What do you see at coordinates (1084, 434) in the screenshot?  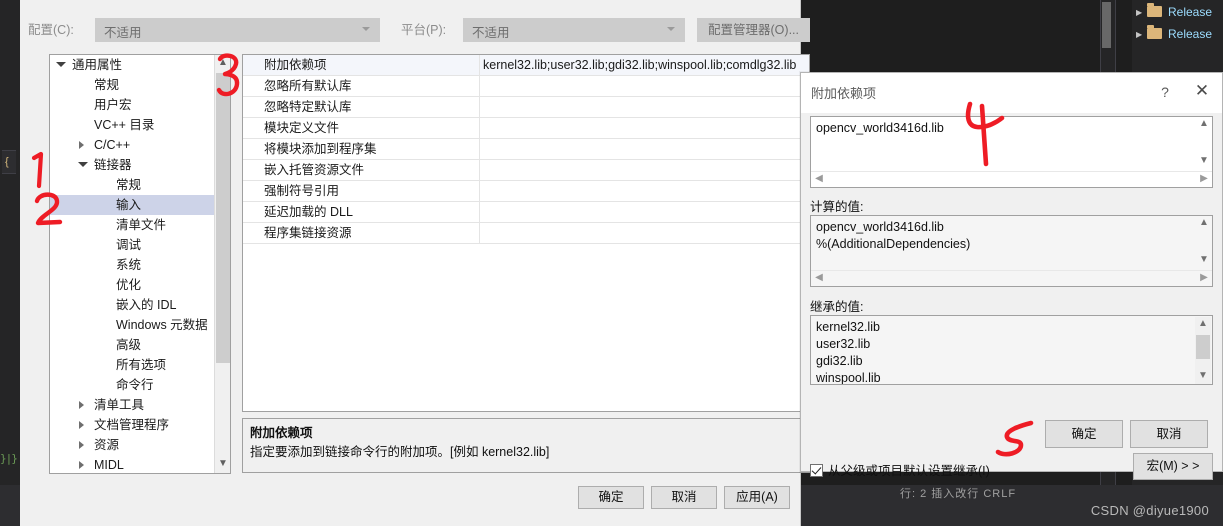 I see `add-dep-ok-button: 确定` at bounding box center [1084, 434].